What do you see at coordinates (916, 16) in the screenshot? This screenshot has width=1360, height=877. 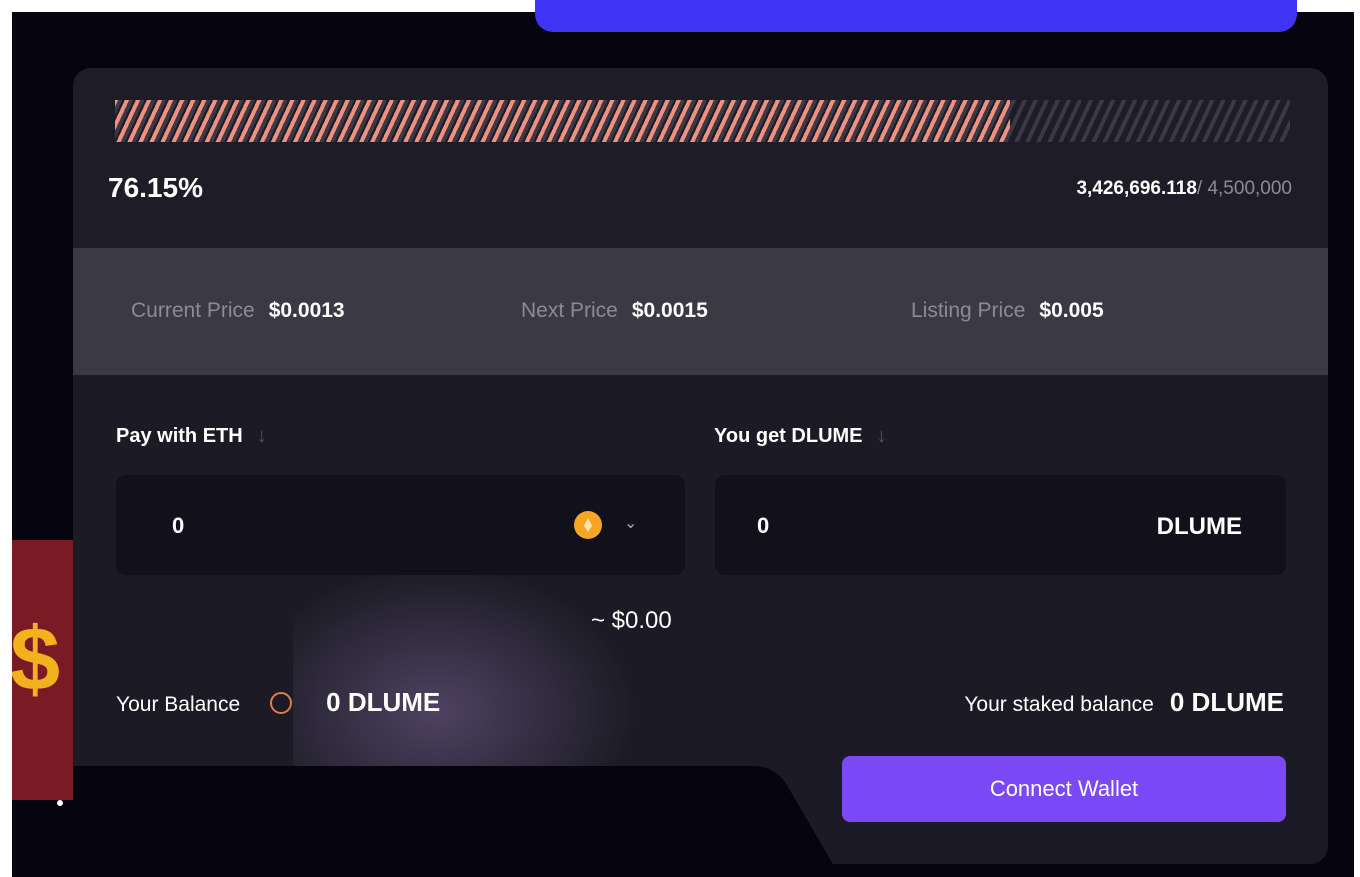 I see `top-action-bar` at bounding box center [916, 16].